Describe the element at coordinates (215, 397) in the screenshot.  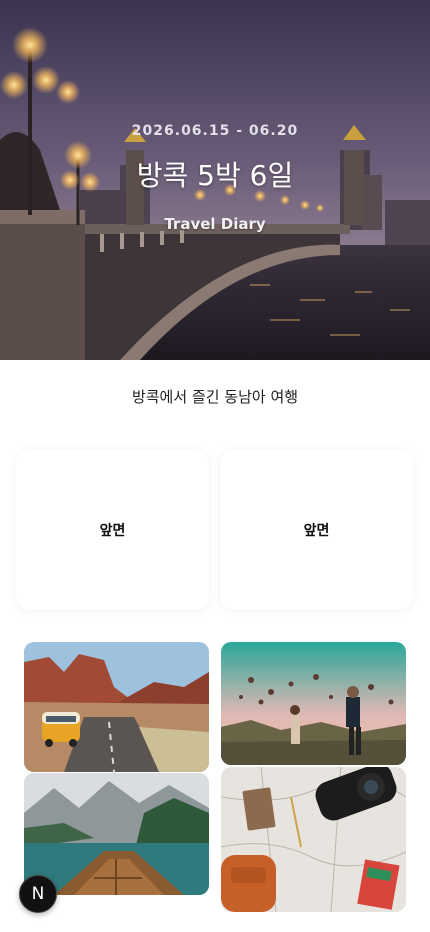
I see `trip-description: 방콕에서 즐긴 동남아 여행` at that location.